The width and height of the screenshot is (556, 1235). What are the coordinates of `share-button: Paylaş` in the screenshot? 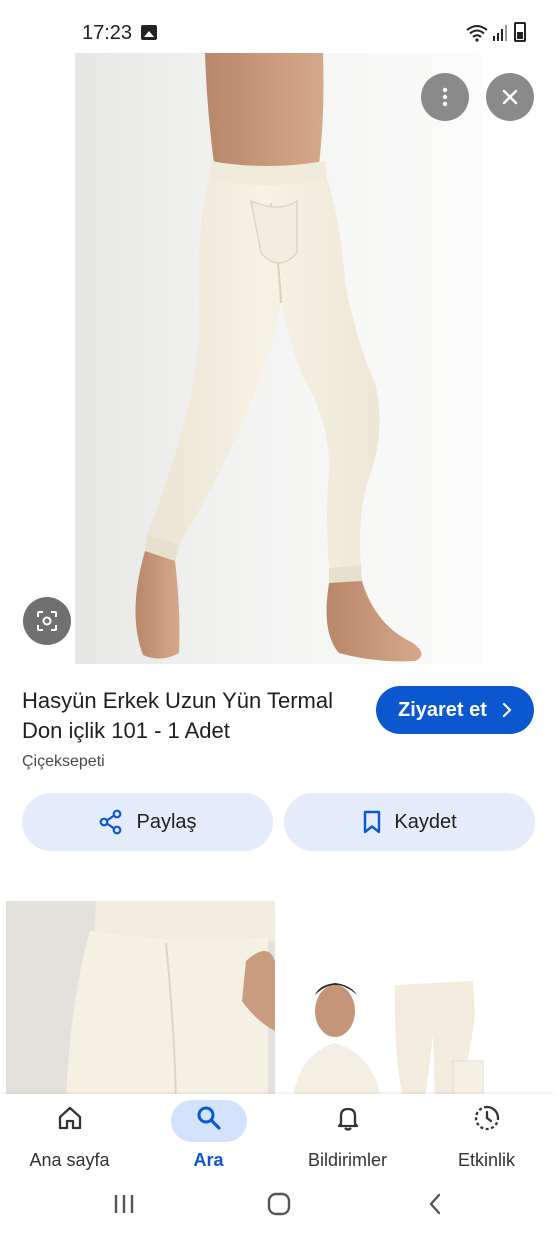 It's located at (147, 822).